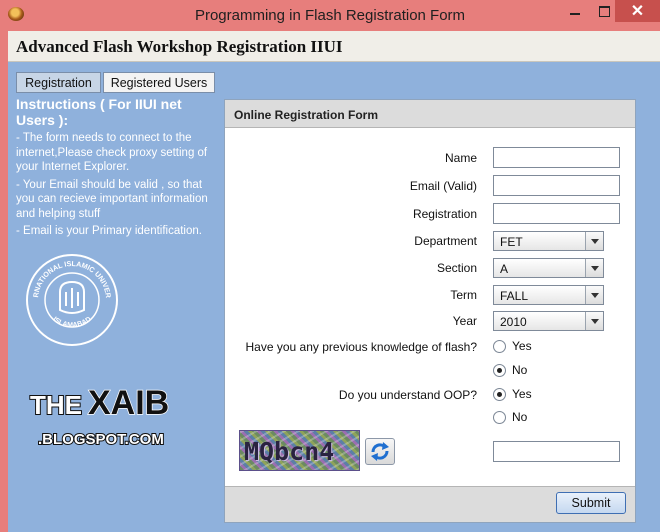  Describe the element at coordinates (548, 241) in the screenshot. I see `department-select: FET` at that location.